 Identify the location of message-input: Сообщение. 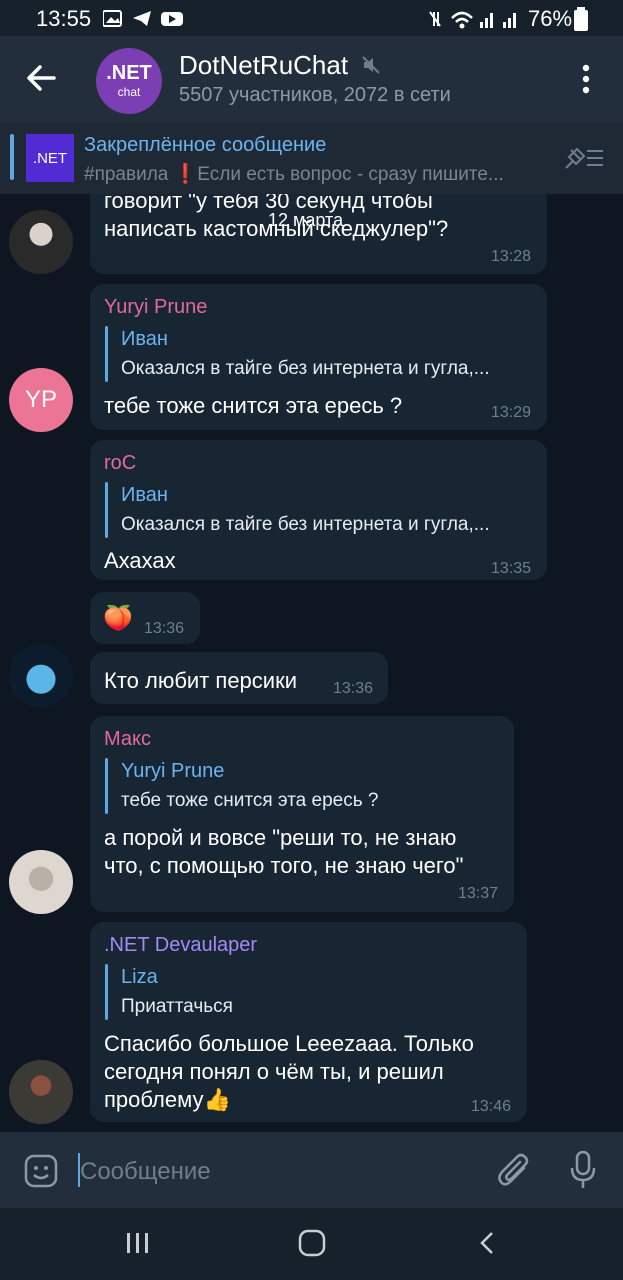
(145, 1172).